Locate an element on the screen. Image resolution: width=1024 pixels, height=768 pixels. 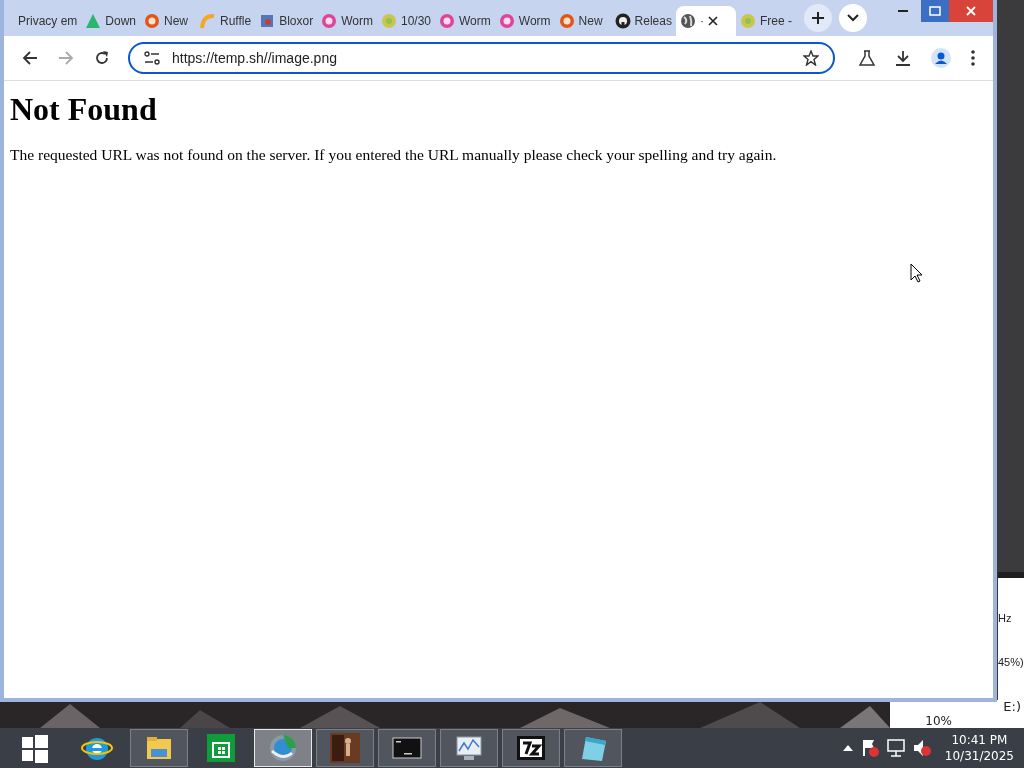
url-text: https://temp.sh//image.png is located at coordinates (255, 58).